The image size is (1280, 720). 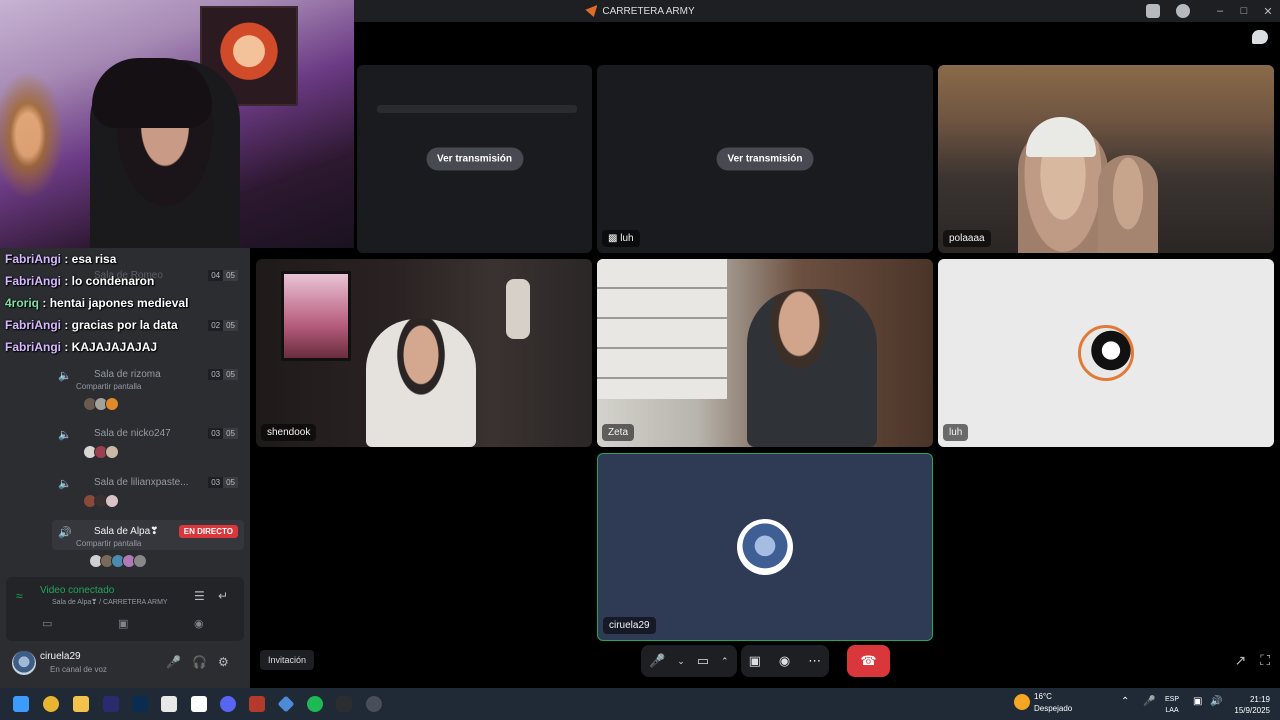 I want to click on chevron-down-icon: ⌄, so click(x=681, y=661).